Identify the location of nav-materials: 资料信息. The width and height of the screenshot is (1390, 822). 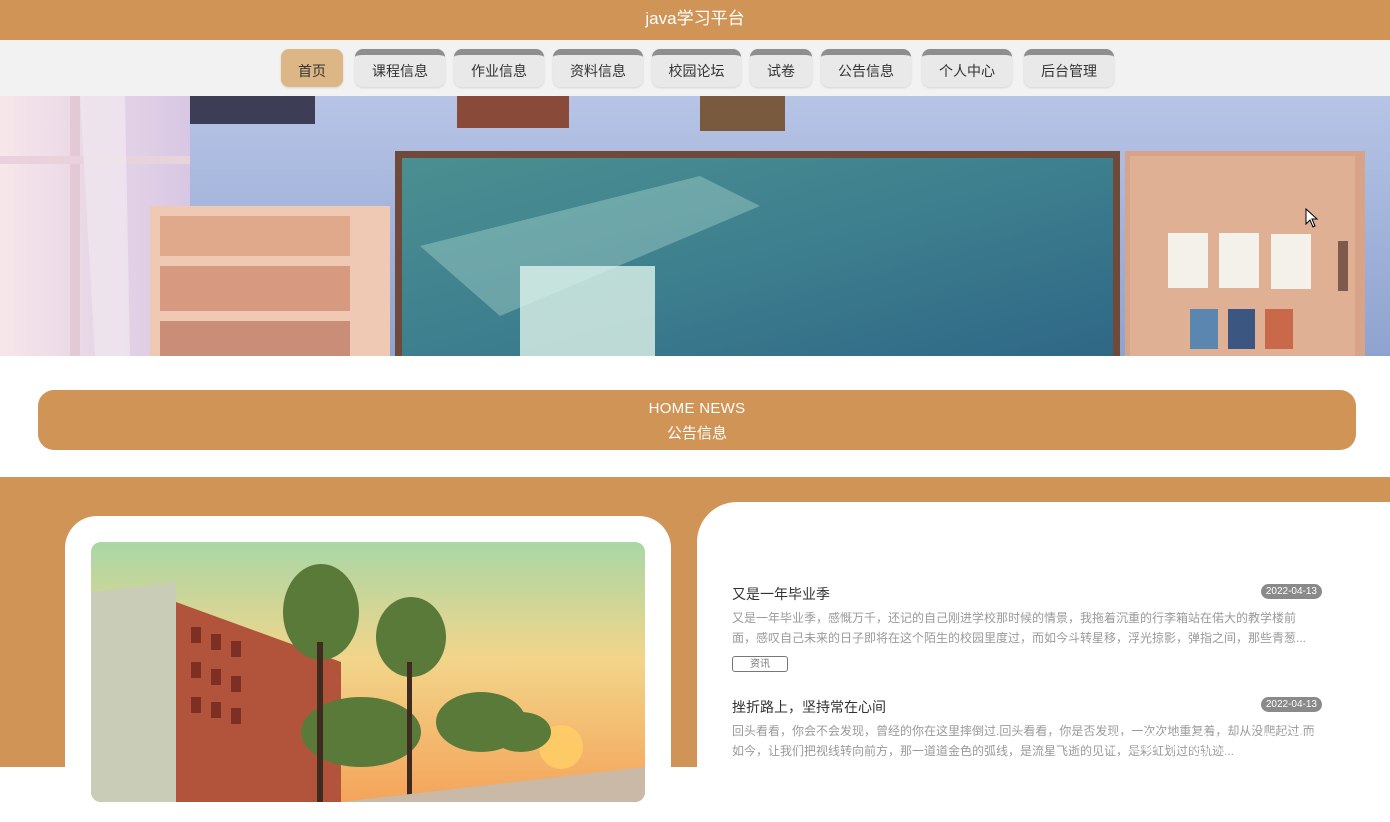
(598, 68).